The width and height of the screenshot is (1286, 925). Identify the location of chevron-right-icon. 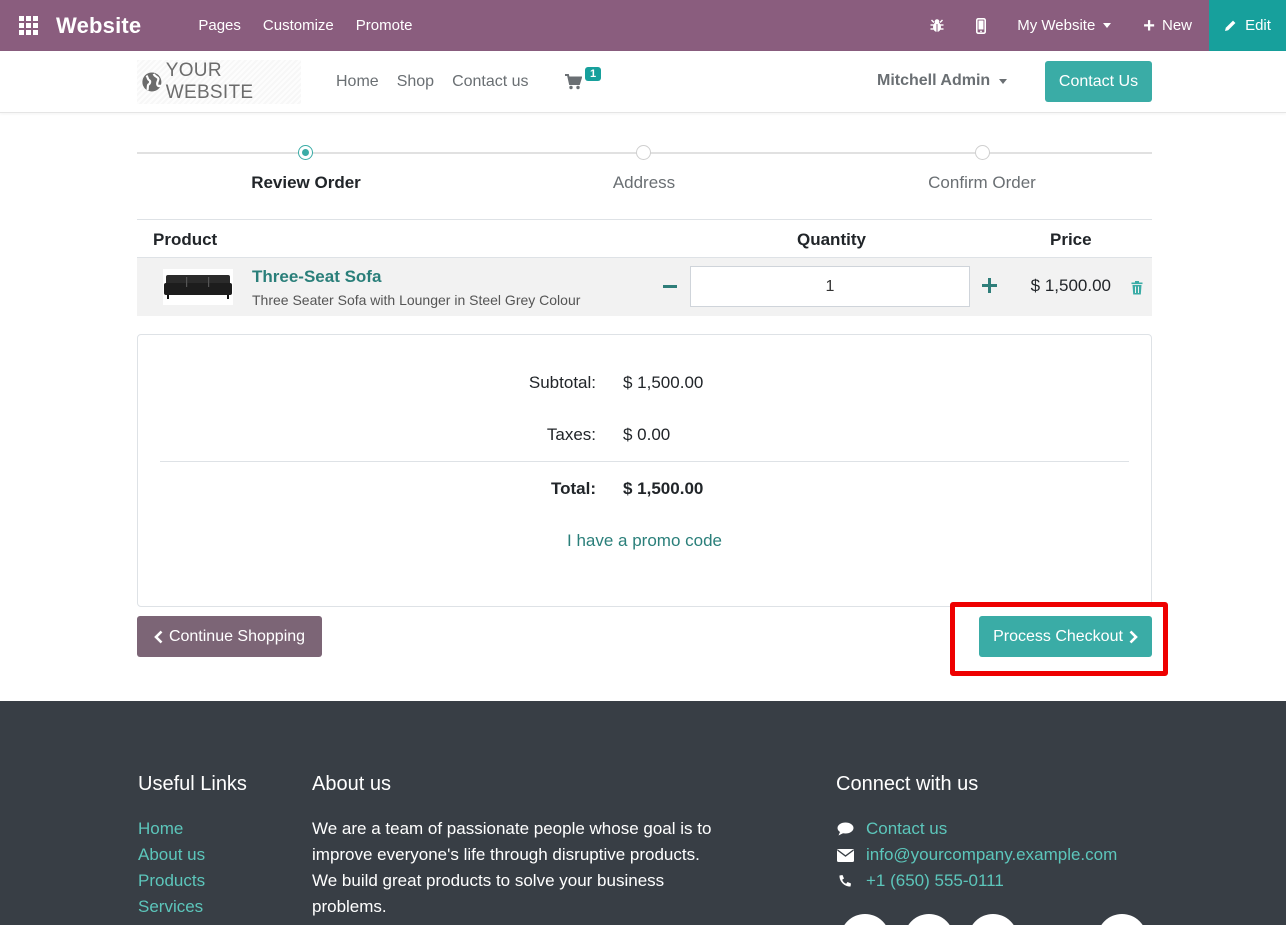
(1133, 636).